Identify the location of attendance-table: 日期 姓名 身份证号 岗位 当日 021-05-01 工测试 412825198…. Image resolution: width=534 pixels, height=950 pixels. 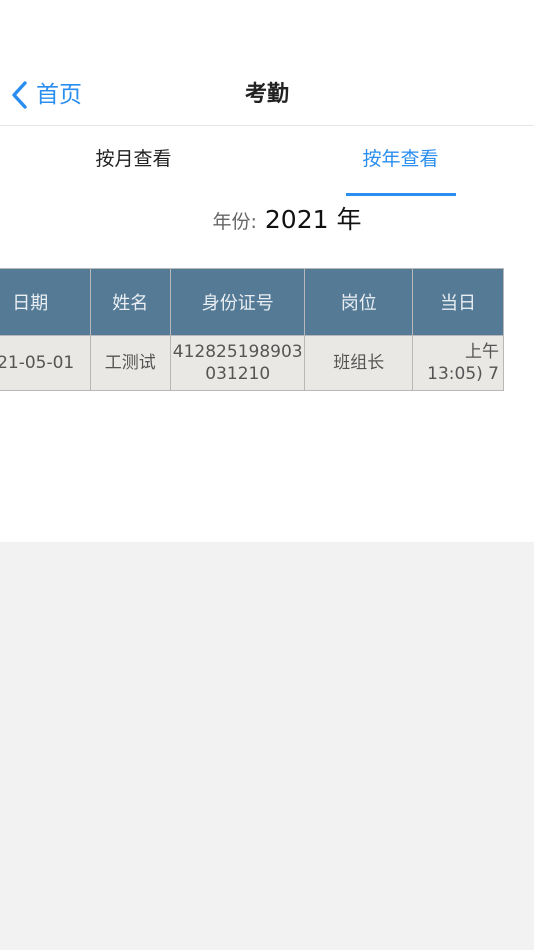
(252, 329).